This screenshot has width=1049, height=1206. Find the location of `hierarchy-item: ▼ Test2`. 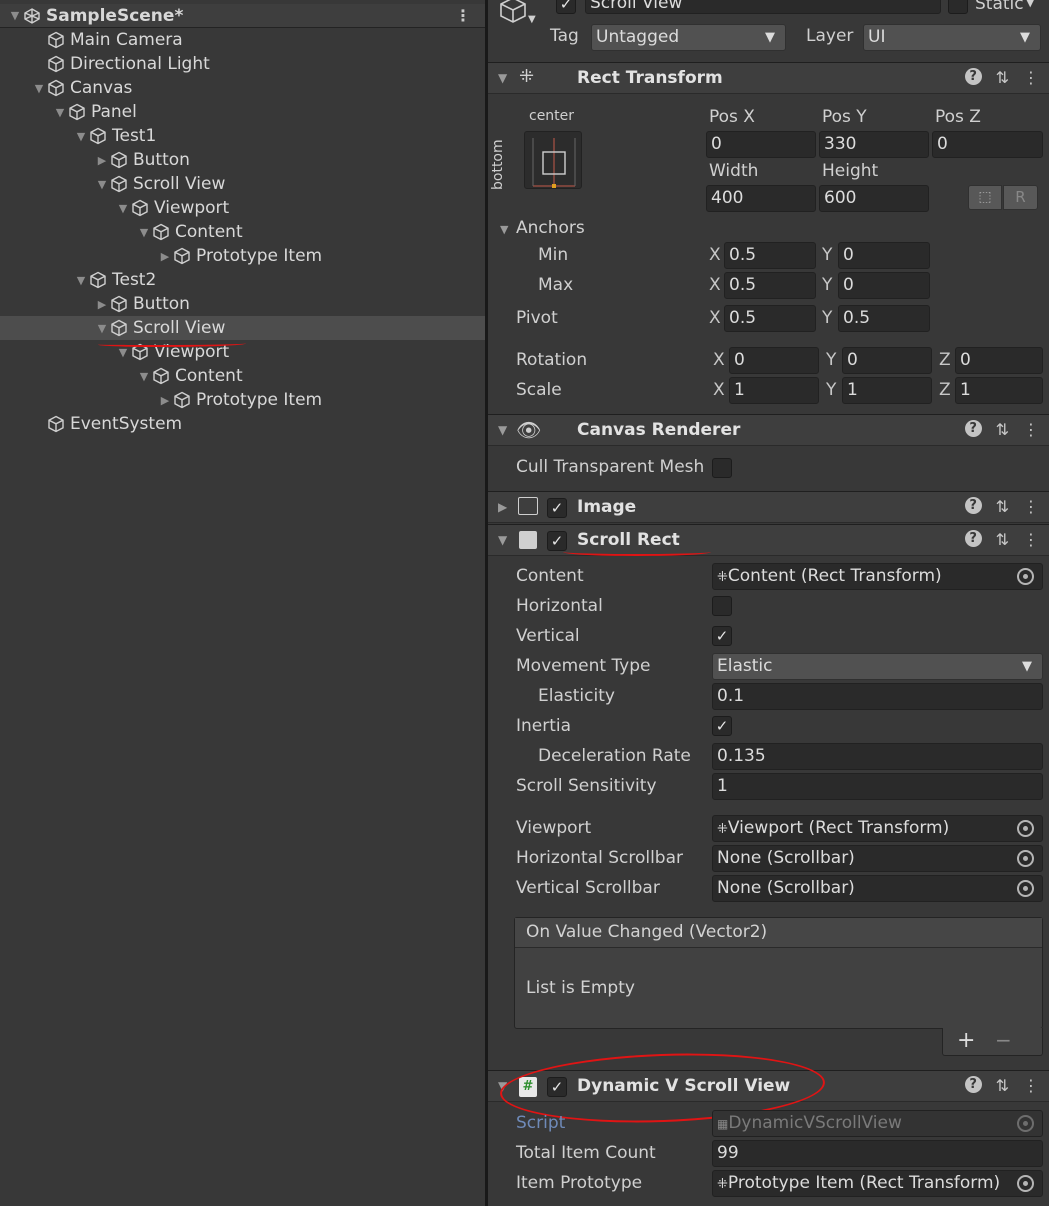

hierarchy-item: ▼ Test2 is located at coordinates (242, 280).